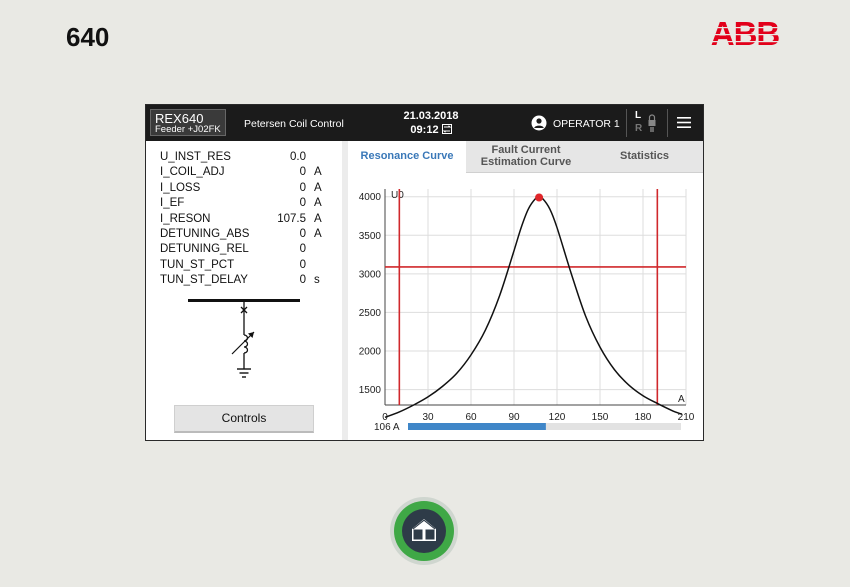 This screenshot has width=850, height=587. What do you see at coordinates (586, 124) in the screenshot?
I see `user-name: OPERATOR 1` at bounding box center [586, 124].